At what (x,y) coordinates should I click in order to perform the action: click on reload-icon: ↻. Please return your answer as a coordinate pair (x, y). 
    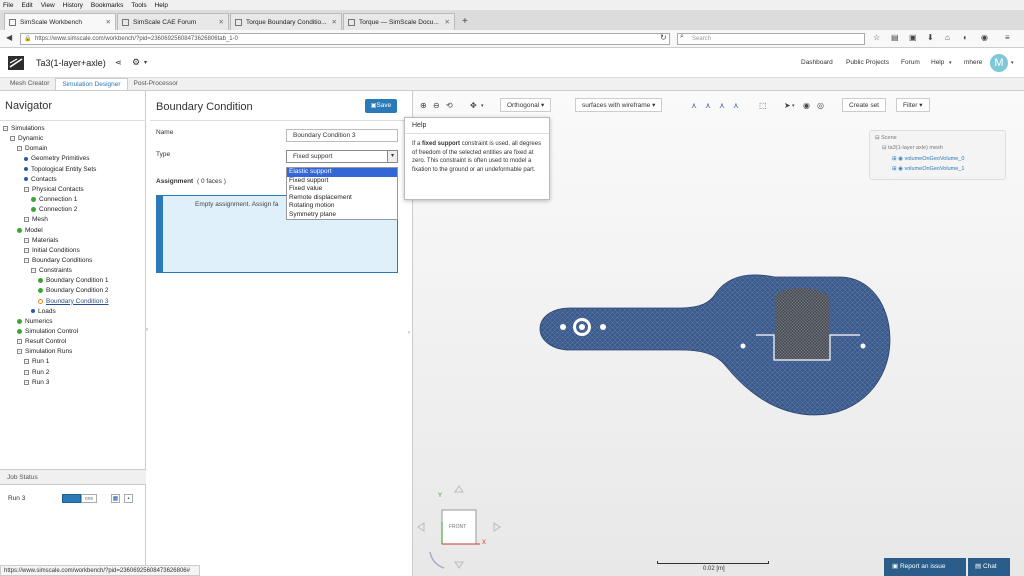
    Looking at the image, I should click on (663, 37).